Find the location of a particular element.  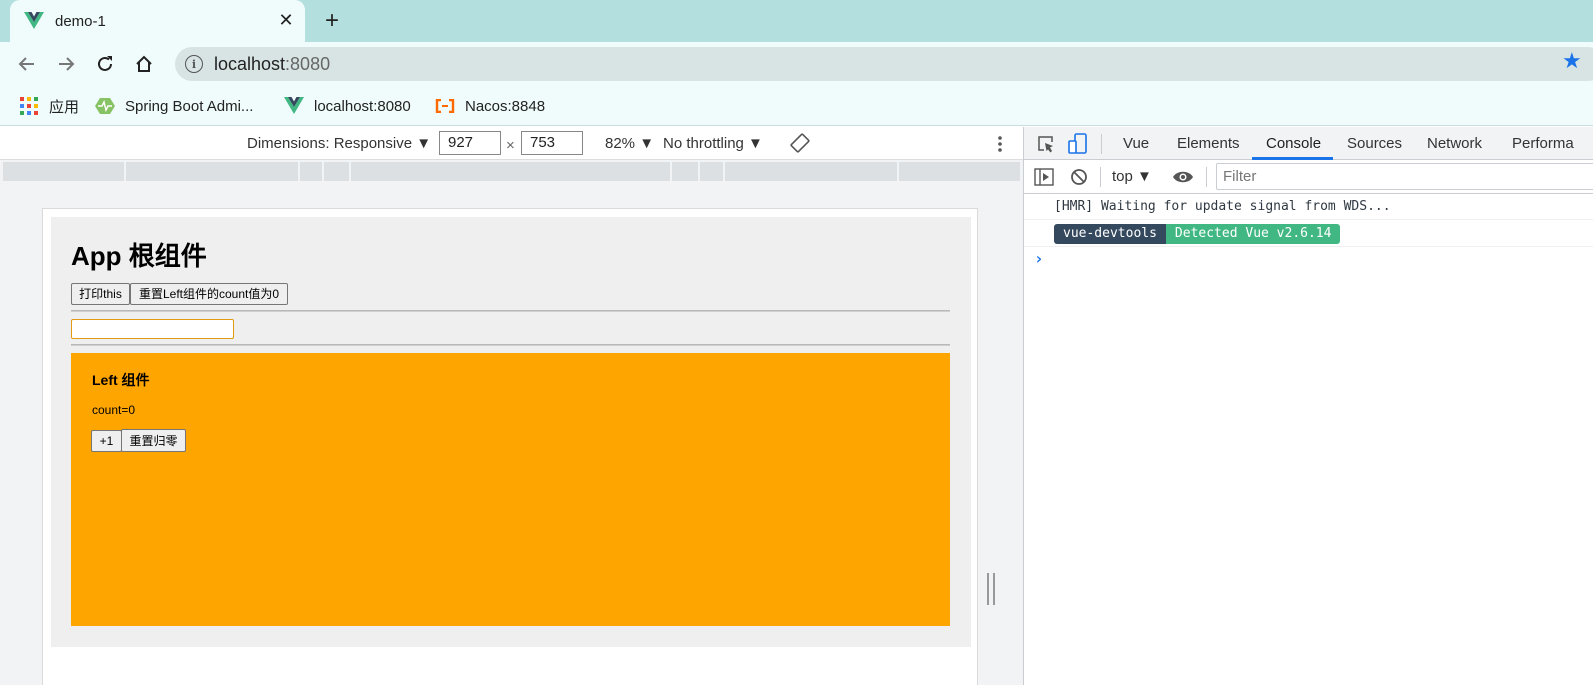

console-filter-input: Filter is located at coordinates (1404, 176).